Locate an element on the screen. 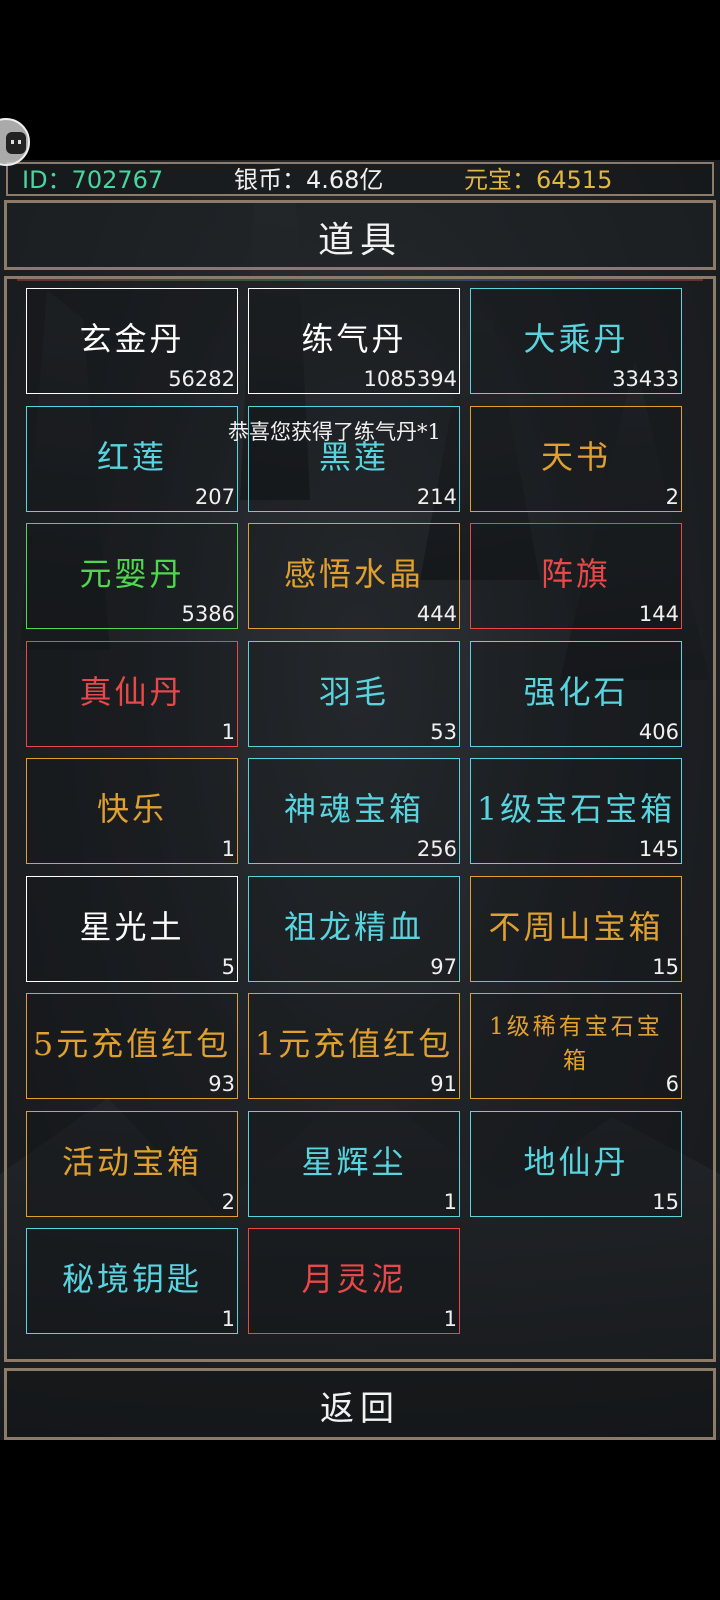 This screenshot has width=720, height=1600. bottom-black-area is located at coordinates (360, 1520).